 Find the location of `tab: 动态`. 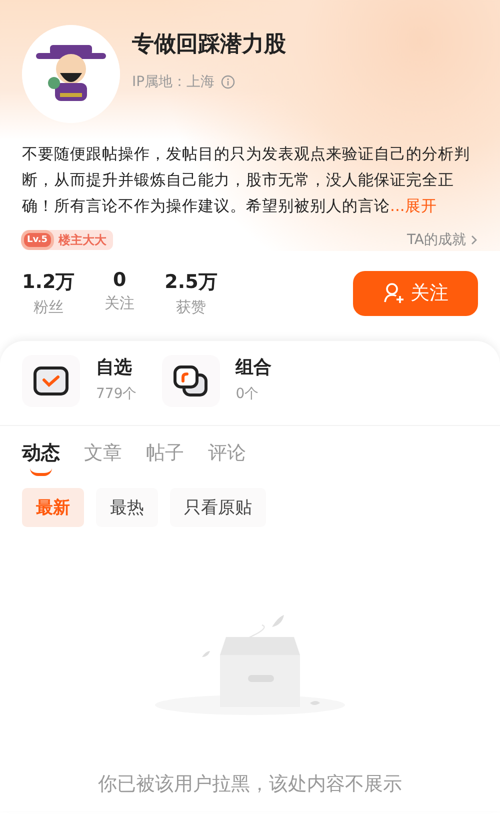

tab: 动态 is located at coordinates (41, 461).